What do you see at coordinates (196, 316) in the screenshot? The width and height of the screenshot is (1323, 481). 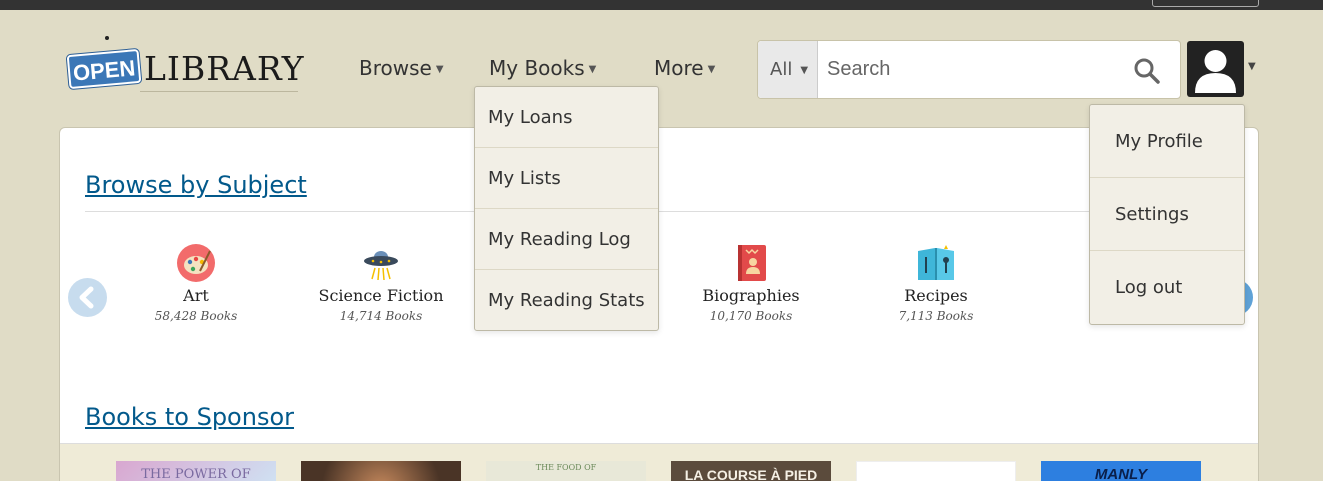 I see `subject-count: 58,428 Books` at bounding box center [196, 316].